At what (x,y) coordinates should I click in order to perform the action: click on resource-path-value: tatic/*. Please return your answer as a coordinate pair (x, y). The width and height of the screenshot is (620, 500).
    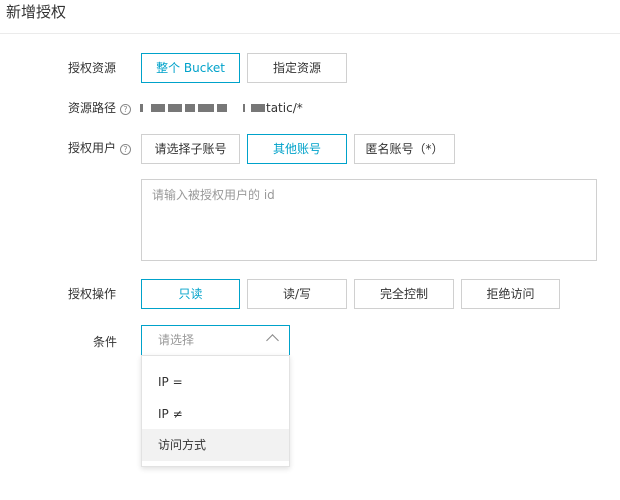
    Looking at the image, I should click on (221, 108).